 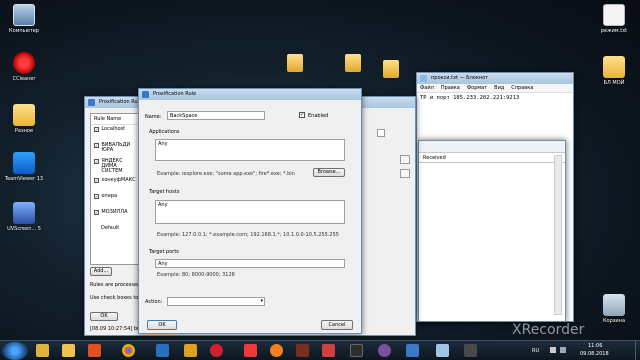 I want to click on proxifier-connections-panel: Received, so click(x=492, y=231).